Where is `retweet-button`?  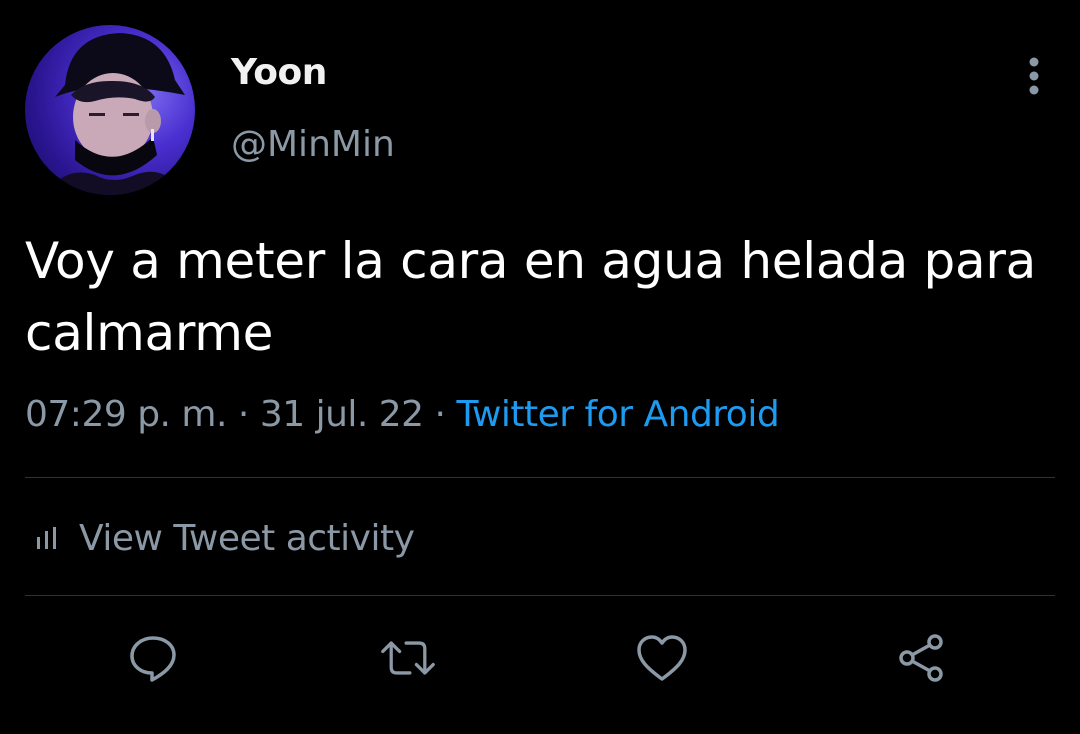 retweet-button is located at coordinates (408, 658).